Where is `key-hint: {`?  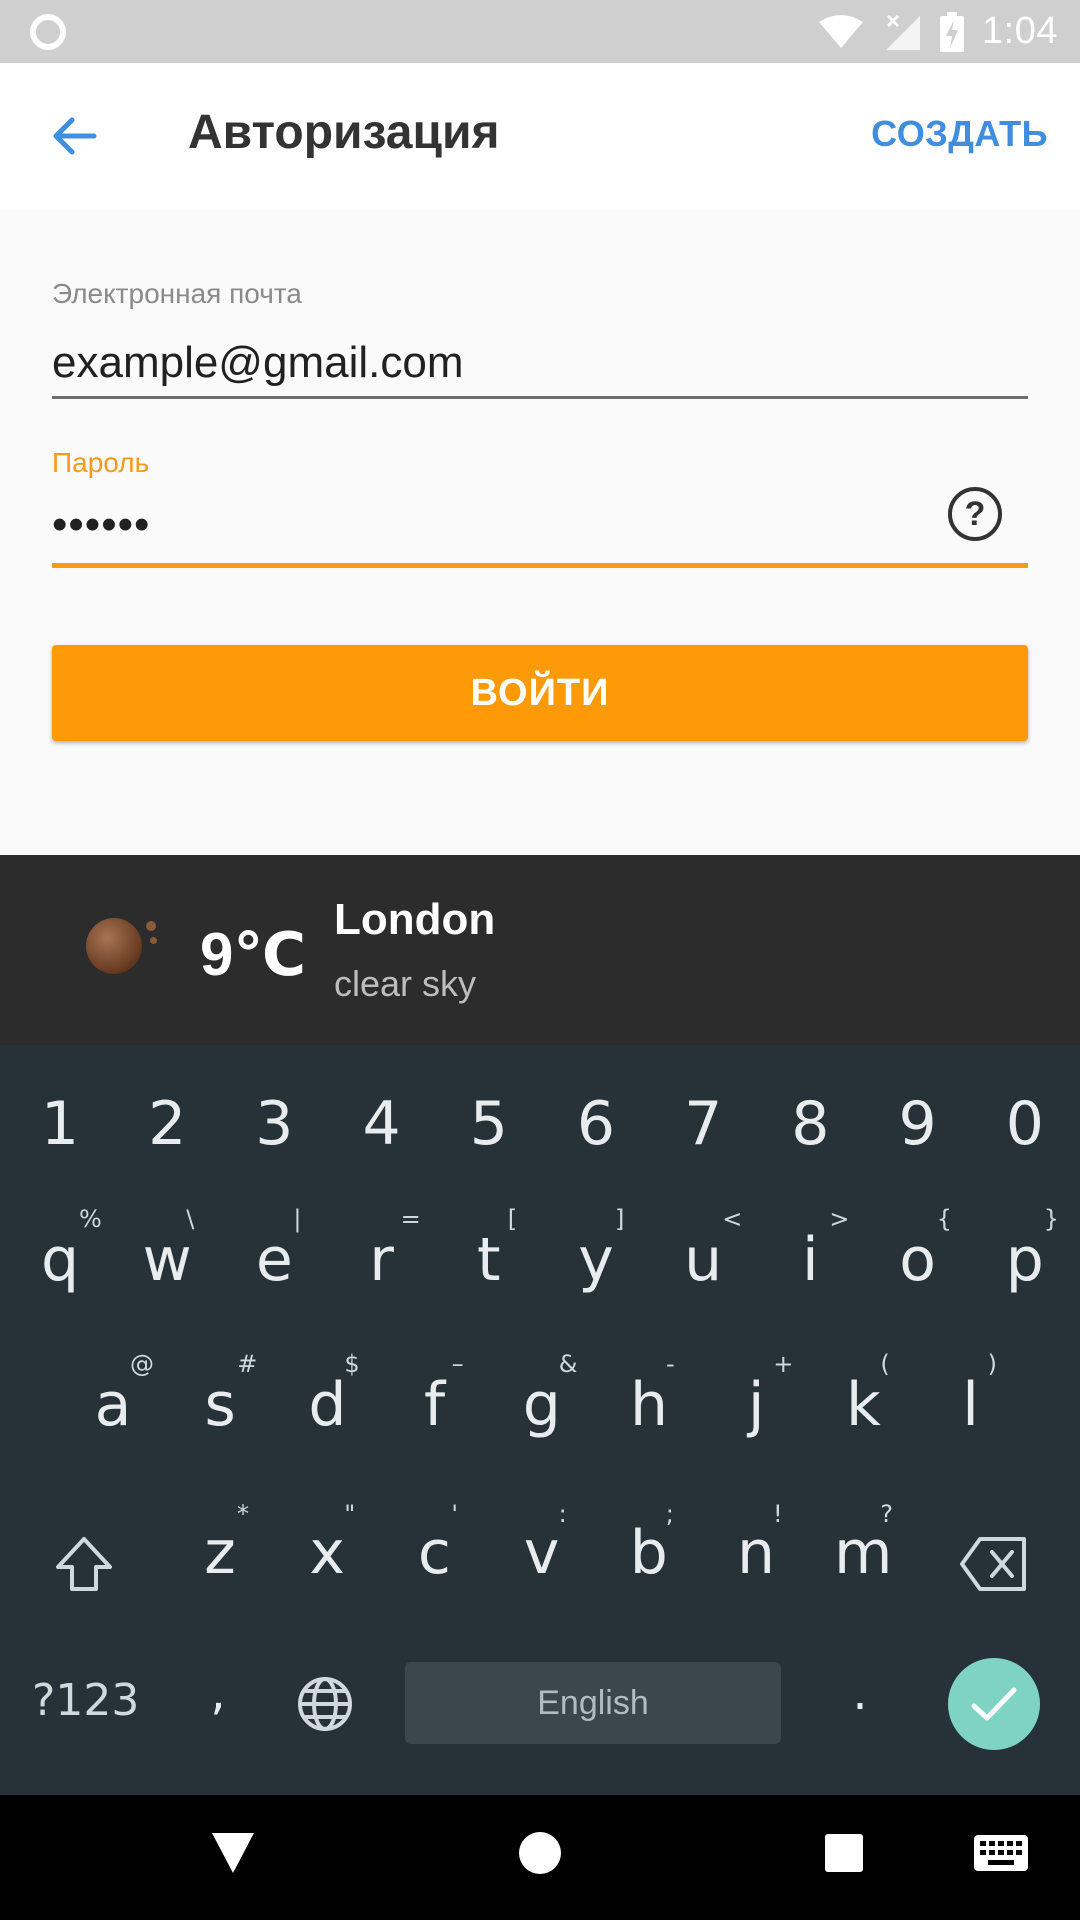
key-hint: { is located at coordinates (944, 1219).